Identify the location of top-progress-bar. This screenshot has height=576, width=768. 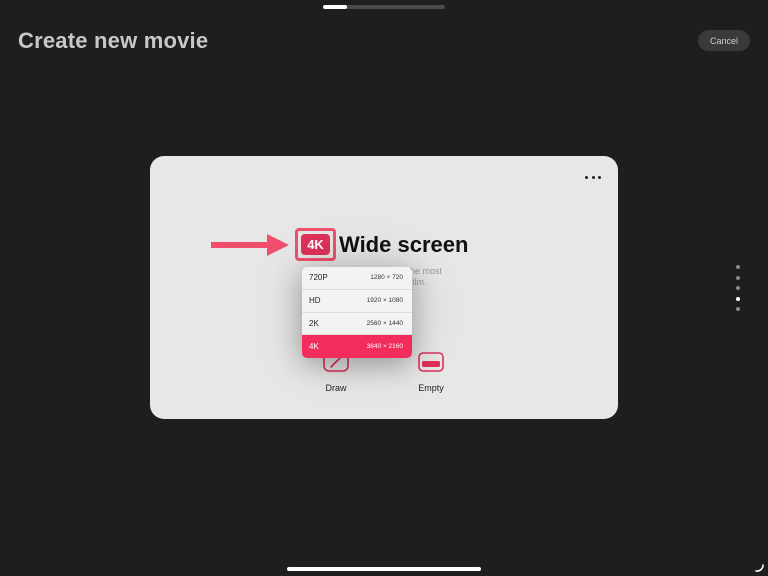
(384, 7).